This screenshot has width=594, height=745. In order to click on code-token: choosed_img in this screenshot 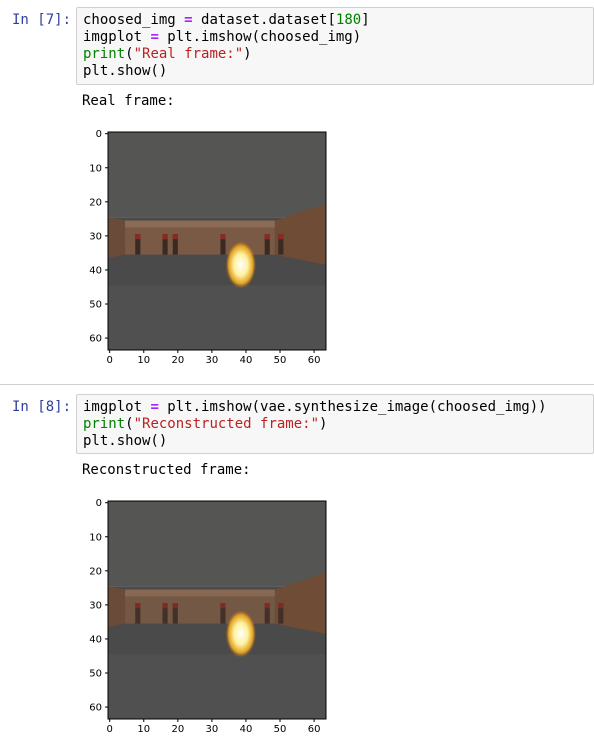, I will do `click(134, 20)`.